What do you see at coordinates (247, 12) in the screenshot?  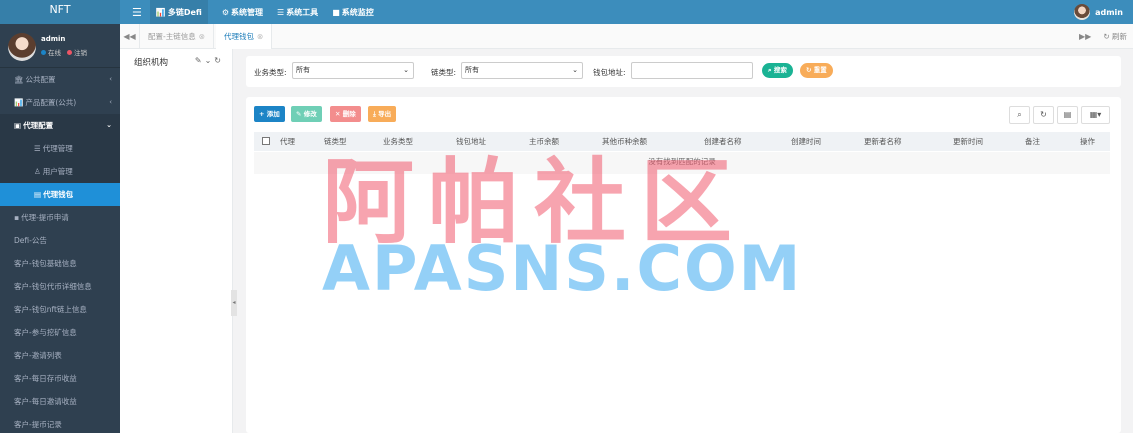 I see `topnav-label: 系统管理` at bounding box center [247, 12].